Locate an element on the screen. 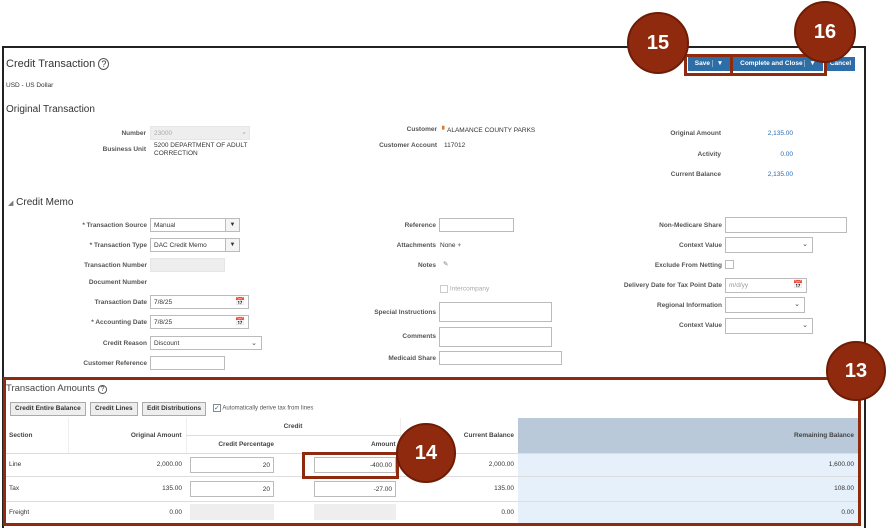 The height and width of the screenshot is (528, 889). page-title: Credit Transaction ? is located at coordinates (58, 64).